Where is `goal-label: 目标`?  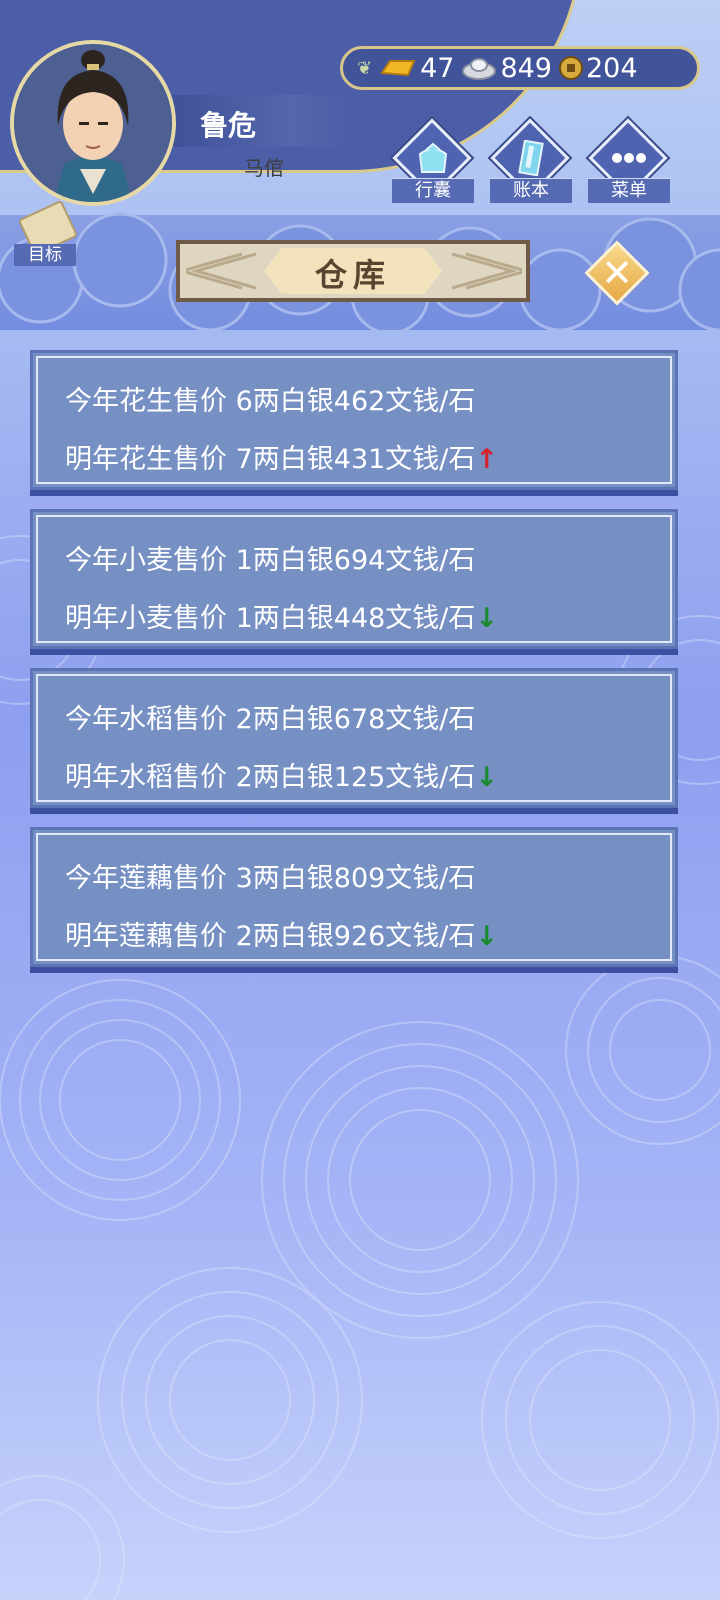 goal-label: 目标 is located at coordinates (45, 255).